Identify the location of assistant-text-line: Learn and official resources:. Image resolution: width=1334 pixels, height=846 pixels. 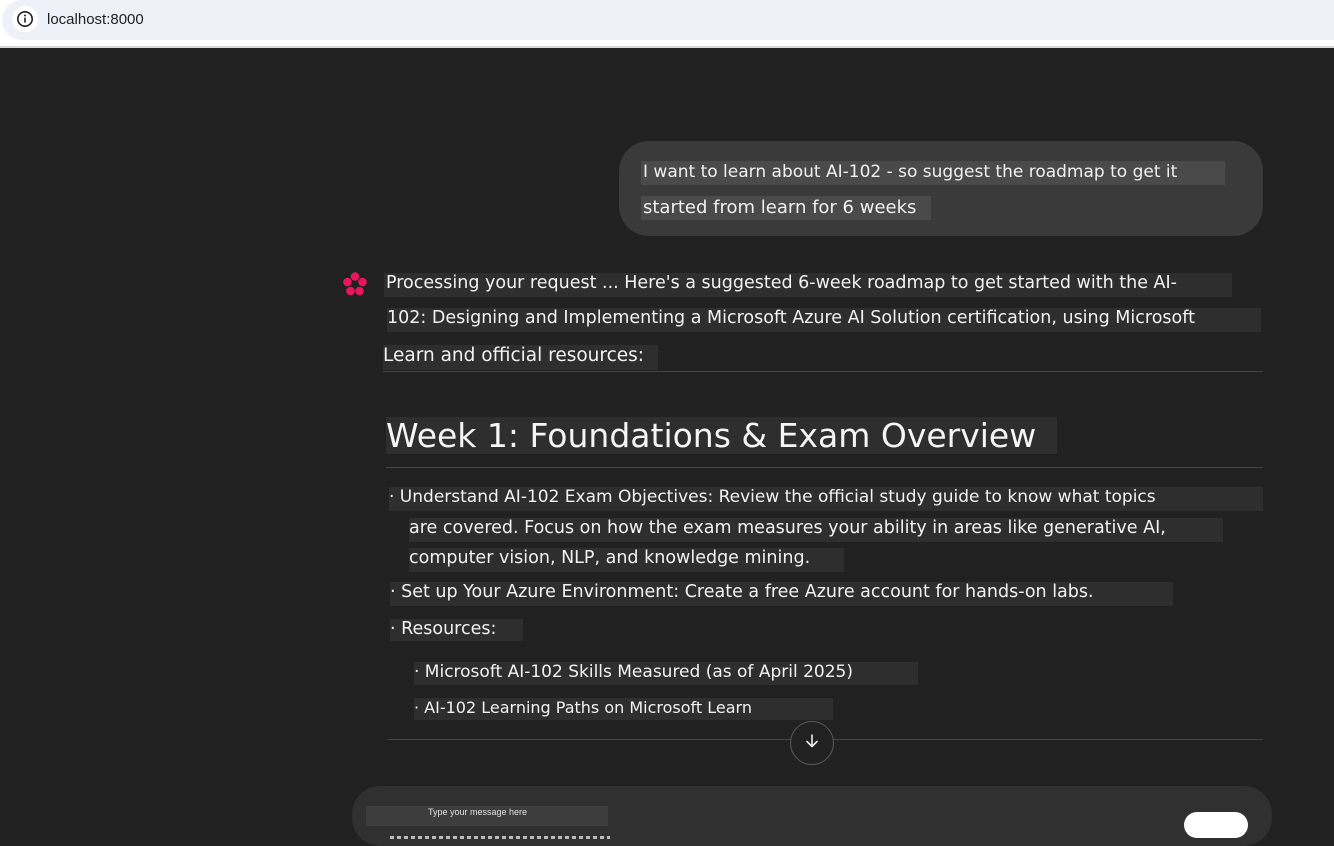
(520, 357).